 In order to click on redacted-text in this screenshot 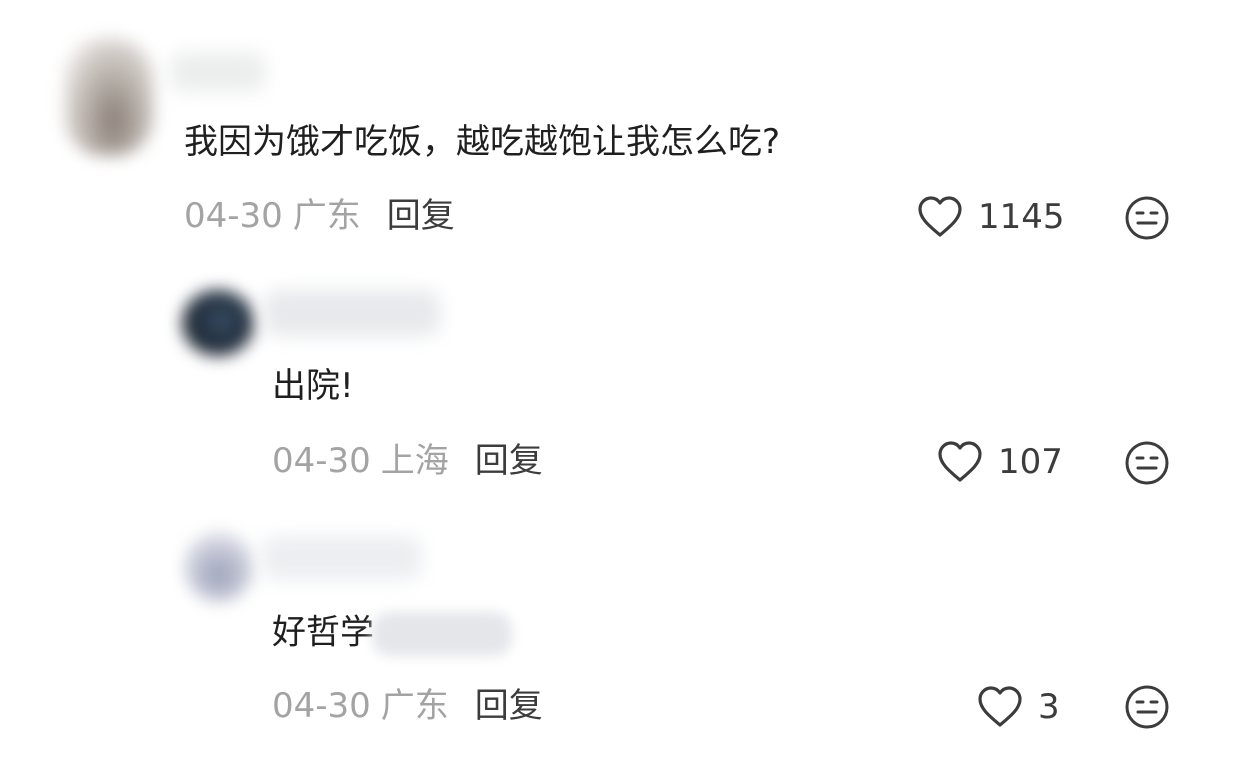, I will do `click(442, 634)`.